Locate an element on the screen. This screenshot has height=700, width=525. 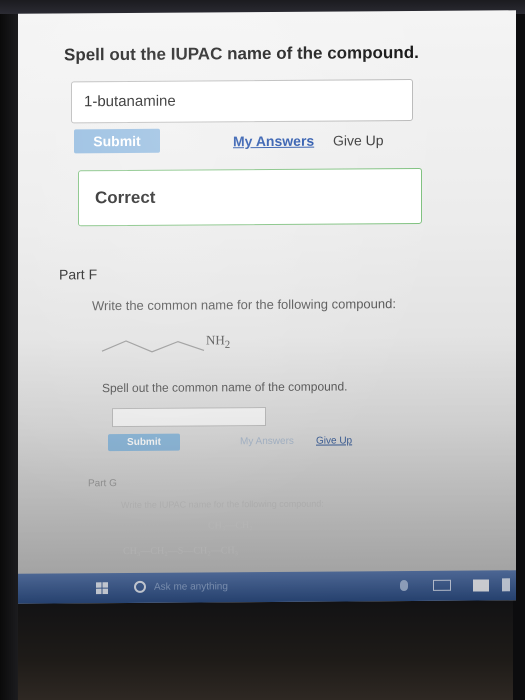
windows-taskbar: Ask me anything is located at coordinates (267, 587).